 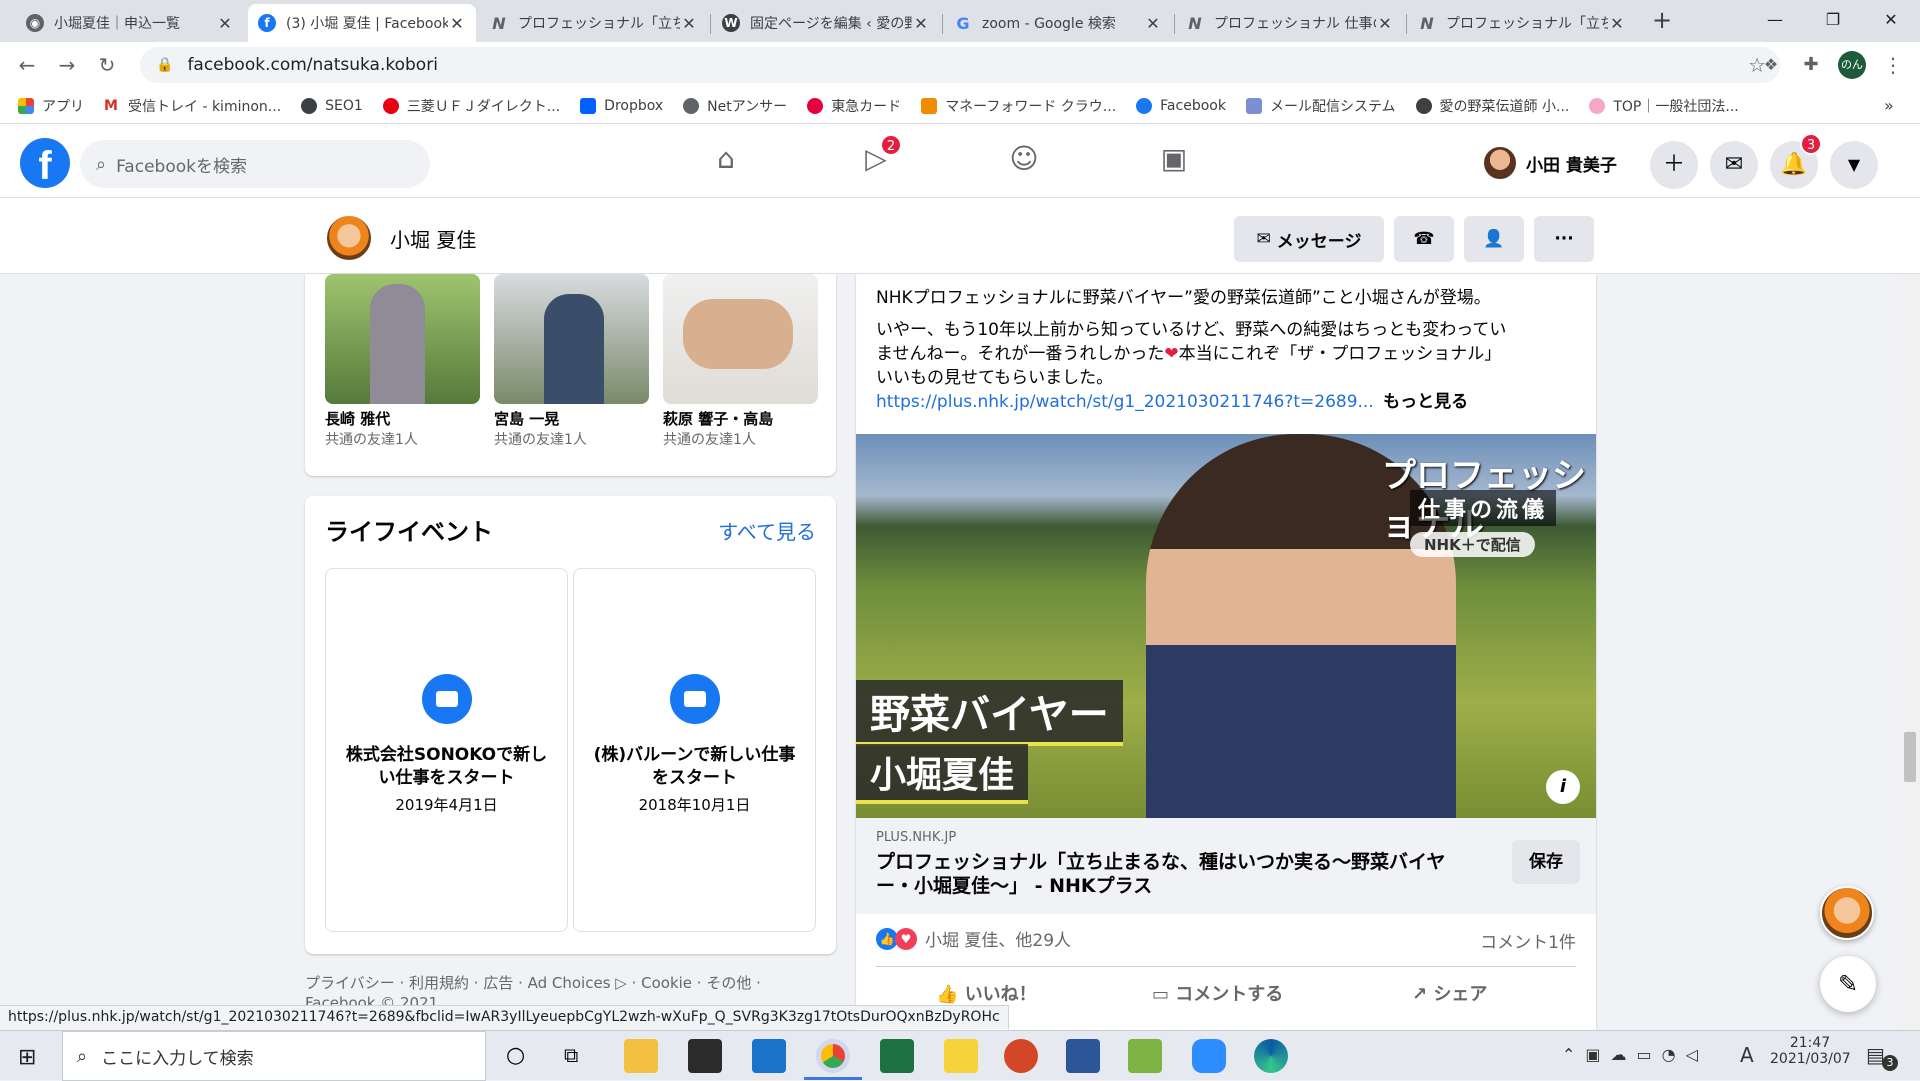 What do you see at coordinates (1747, 1055) in the screenshot?
I see `ime-indicator: A` at bounding box center [1747, 1055].